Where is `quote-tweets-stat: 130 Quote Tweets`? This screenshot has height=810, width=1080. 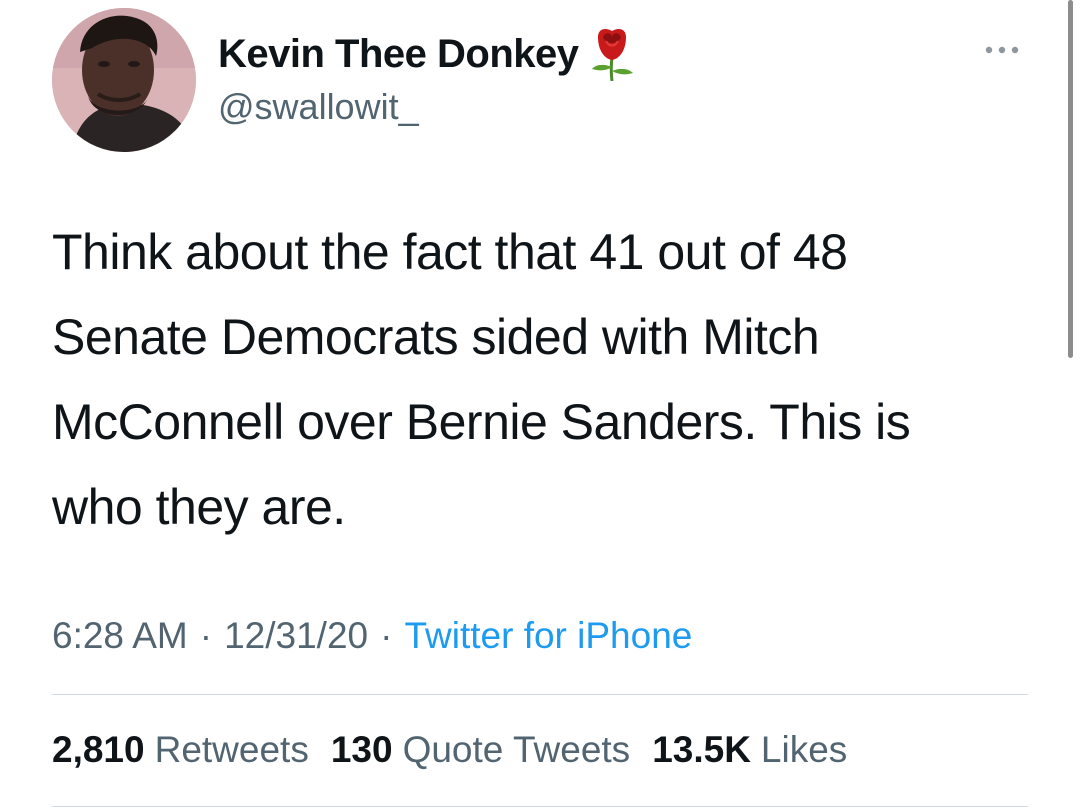
quote-tweets-stat: 130 Quote Tweets is located at coordinates (480, 750).